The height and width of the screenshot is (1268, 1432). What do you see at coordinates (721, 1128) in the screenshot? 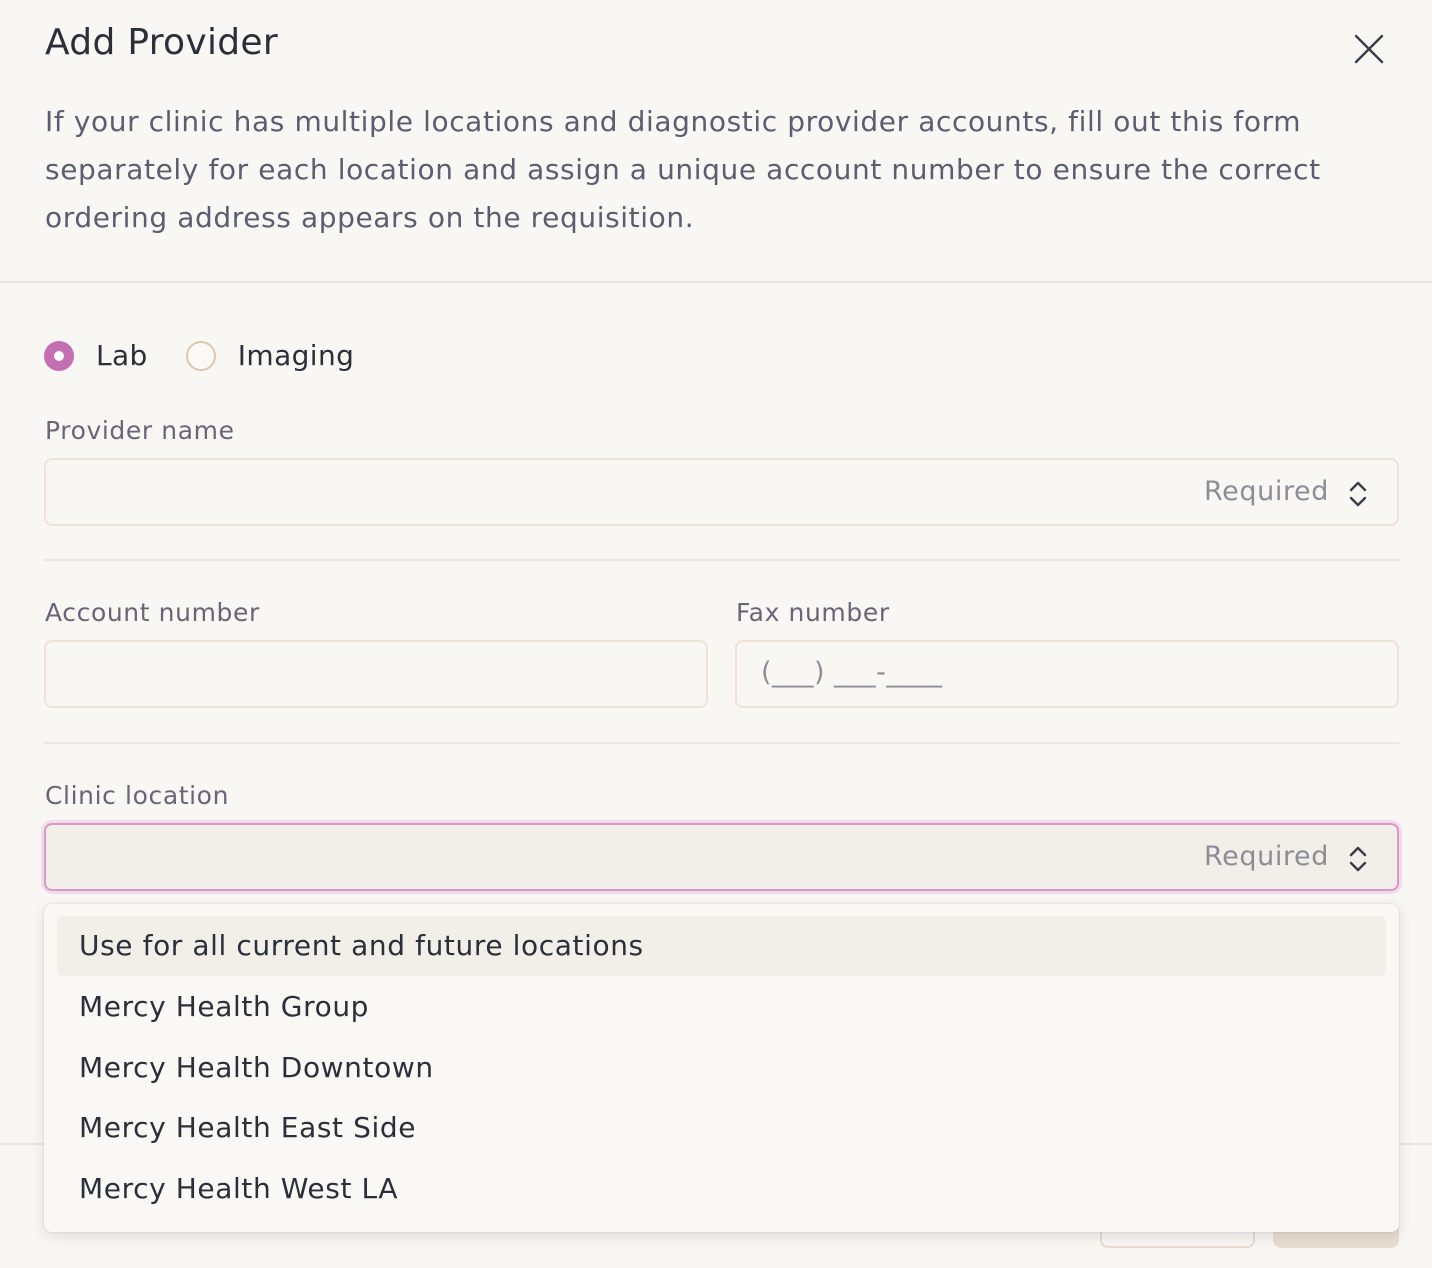
I see `dropdown-option: Mercy Health East Side` at bounding box center [721, 1128].